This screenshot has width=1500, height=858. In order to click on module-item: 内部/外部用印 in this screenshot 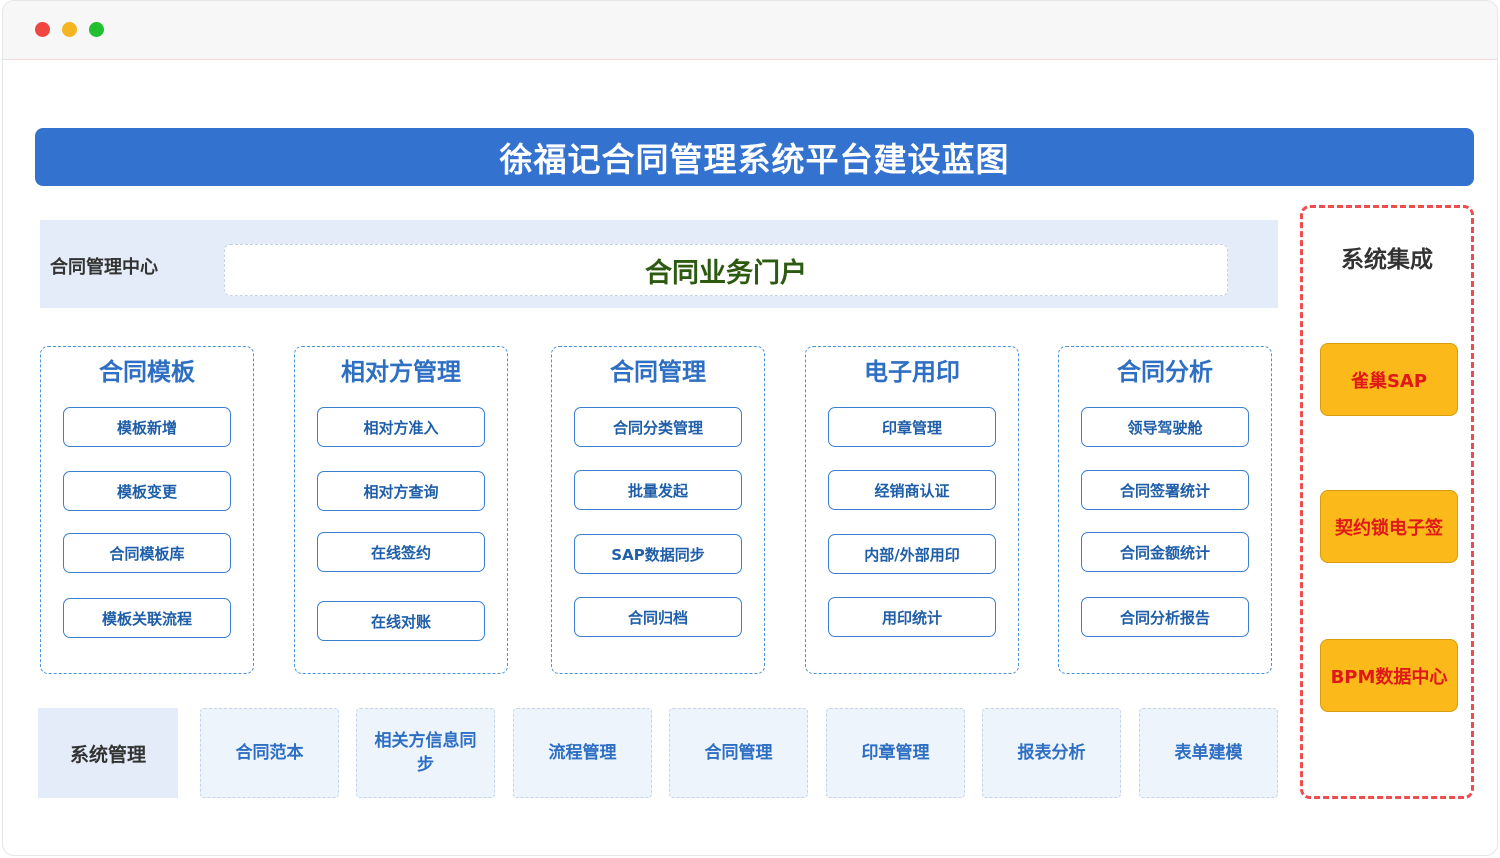, I will do `click(912, 554)`.